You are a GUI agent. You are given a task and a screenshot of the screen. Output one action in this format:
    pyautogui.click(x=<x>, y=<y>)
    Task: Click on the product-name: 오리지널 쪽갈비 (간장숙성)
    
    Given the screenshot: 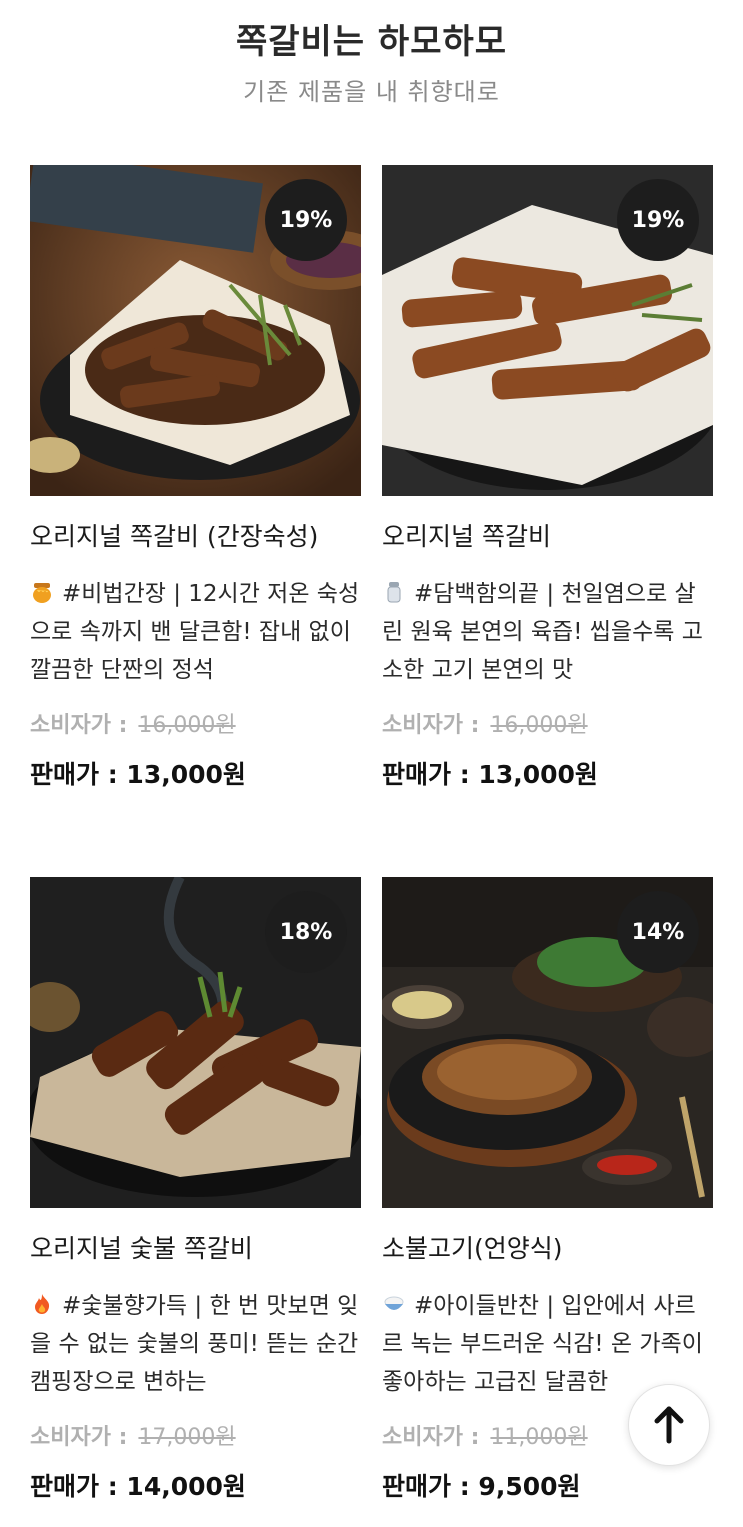 What is the action you would take?
    pyautogui.click(x=174, y=535)
    